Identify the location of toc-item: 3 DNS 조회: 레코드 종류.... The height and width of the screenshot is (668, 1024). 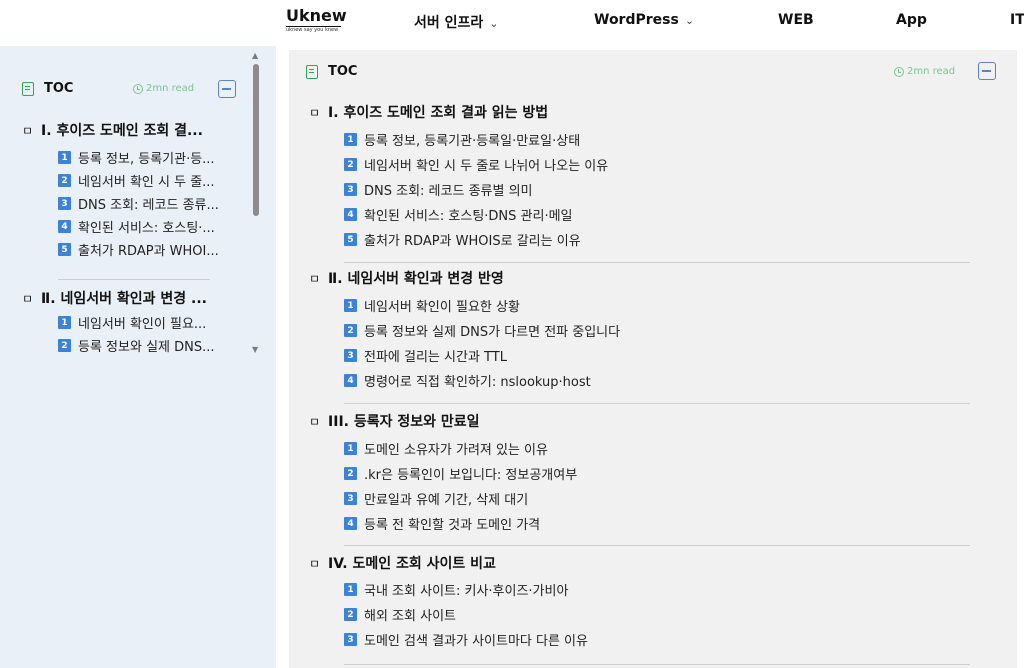
(150, 203).